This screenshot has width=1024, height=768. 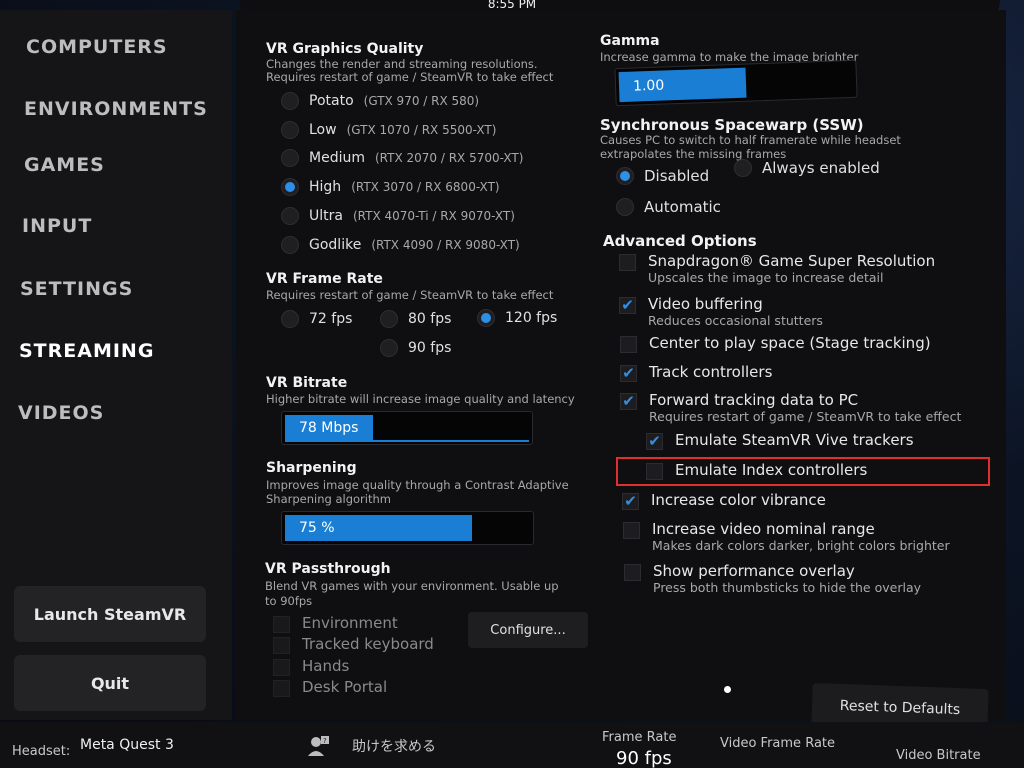 I want to click on option-label: Environment, so click(x=350, y=623).